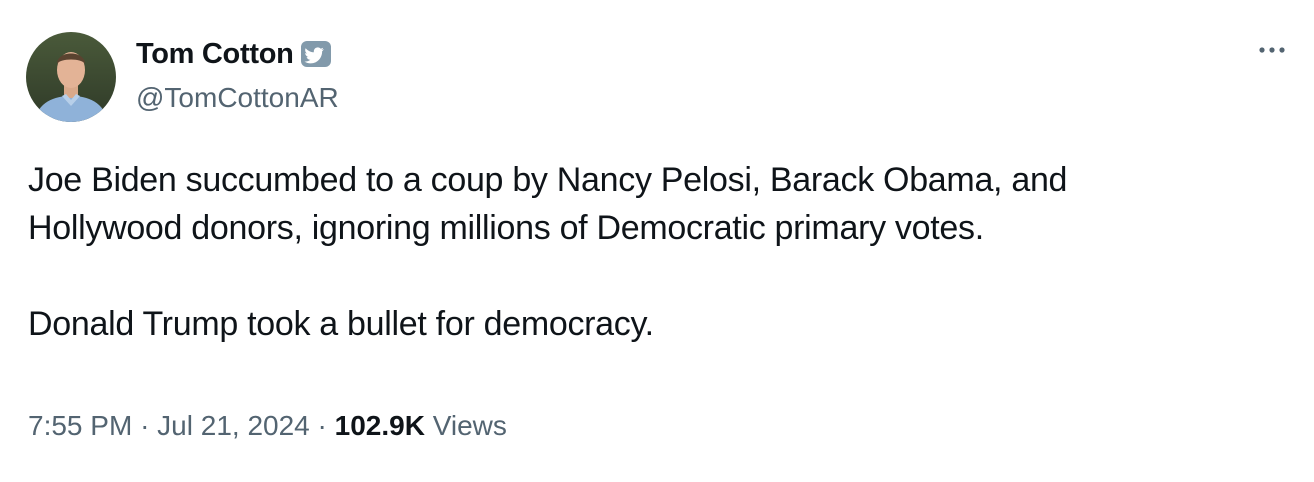 The height and width of the screenshot is (482, 1314). Describe the element at coordinates (316, 54) in the screenshot. I see `government-badge-icon` at that location.